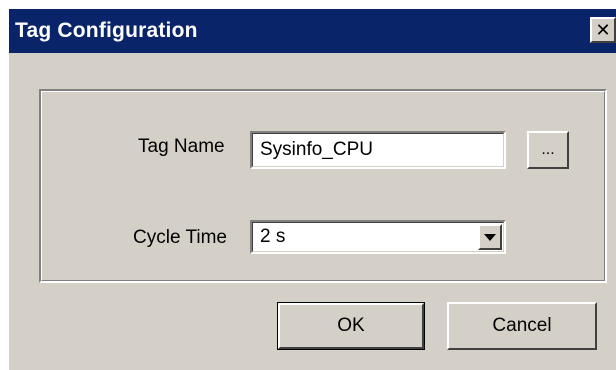 The width and height of the screenshot is (616, 370). I want to click on ok-button-label: OK, so click(351, 325).